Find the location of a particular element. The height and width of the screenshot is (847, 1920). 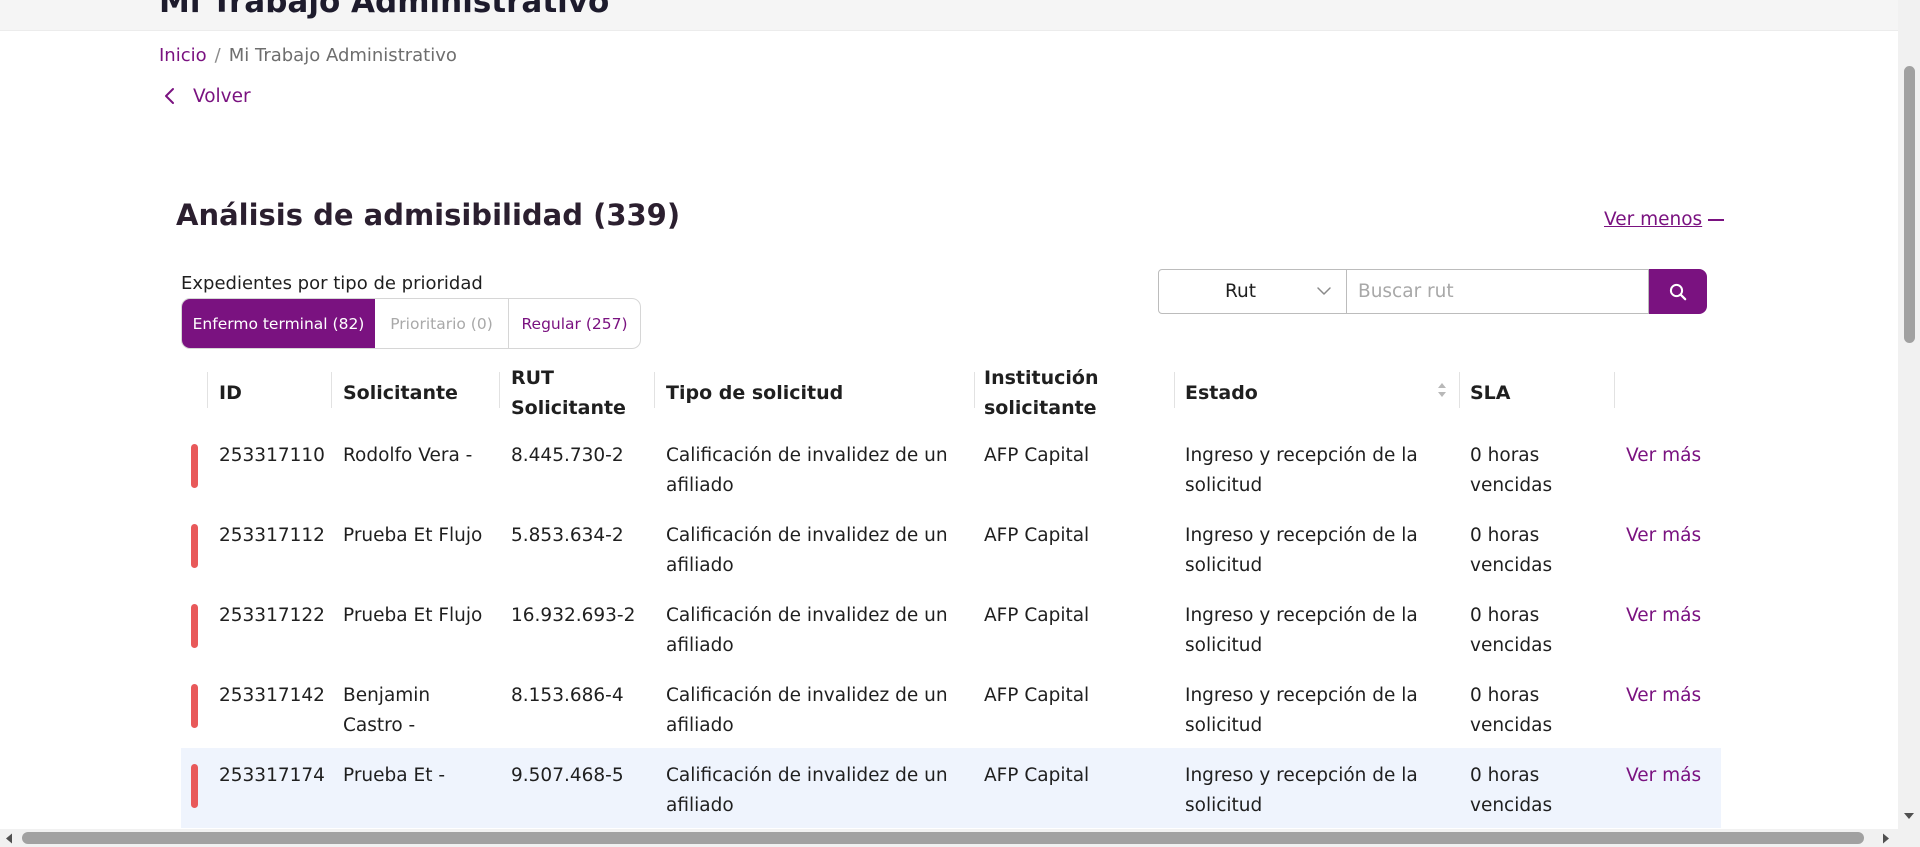

search-bar: Rut is located at coordinates (1432, 291).